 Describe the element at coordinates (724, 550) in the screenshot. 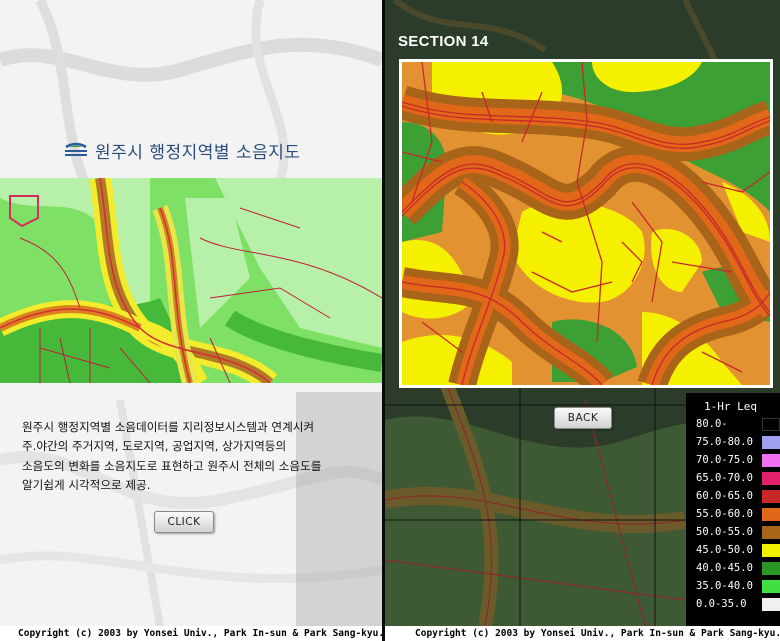

I see `legend-label: 45.0-50.0` at that location.